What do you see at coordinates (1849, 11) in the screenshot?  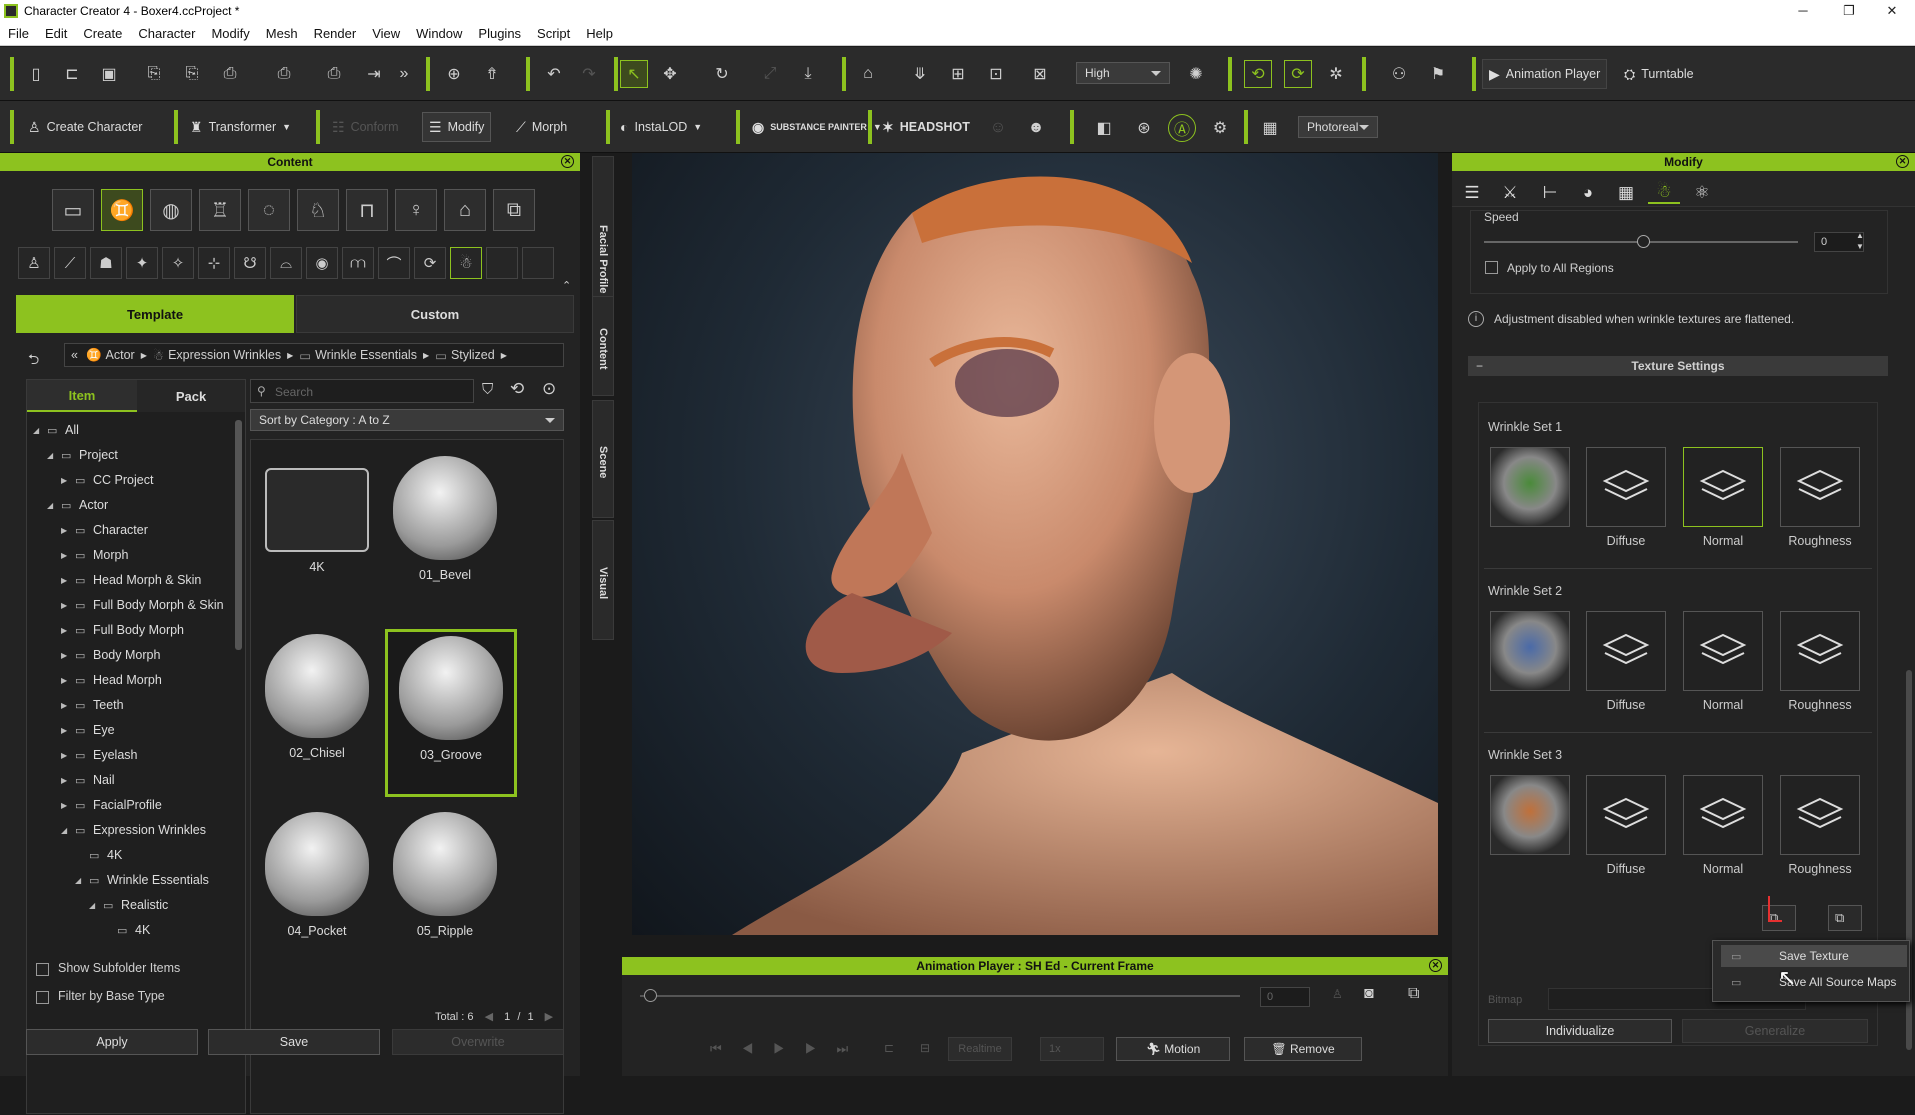 I see `maximize-button: ❐` at bounding box center [1849, 11].